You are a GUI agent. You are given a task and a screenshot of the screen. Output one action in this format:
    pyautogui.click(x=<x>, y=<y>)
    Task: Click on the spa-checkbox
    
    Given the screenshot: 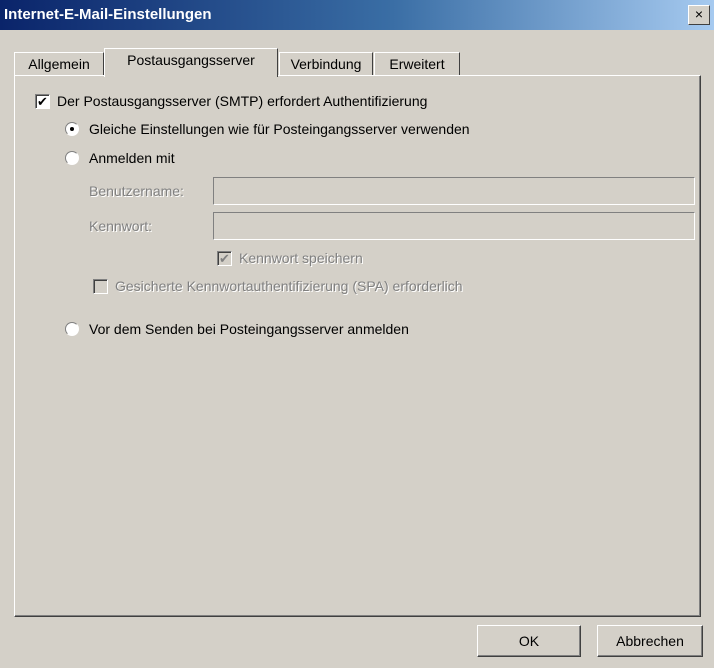 What is the action you would take?
    pyautogui.click(x=100, y=286)
    